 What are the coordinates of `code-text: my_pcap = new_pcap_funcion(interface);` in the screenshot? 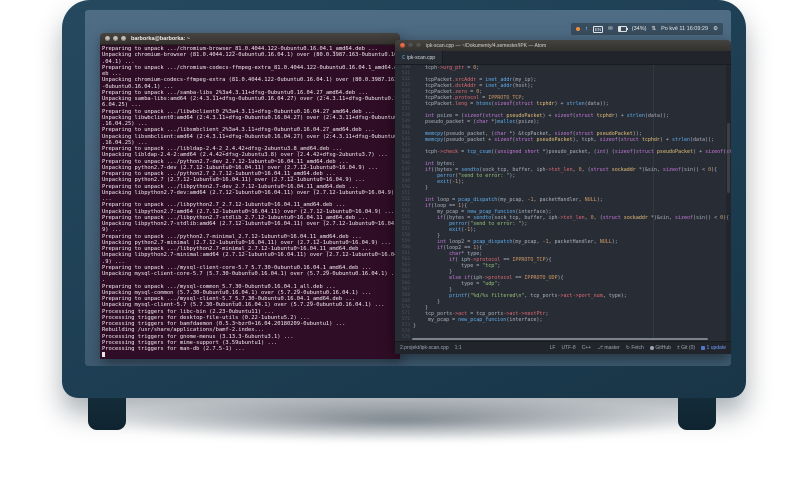 It's located at (478, 320).